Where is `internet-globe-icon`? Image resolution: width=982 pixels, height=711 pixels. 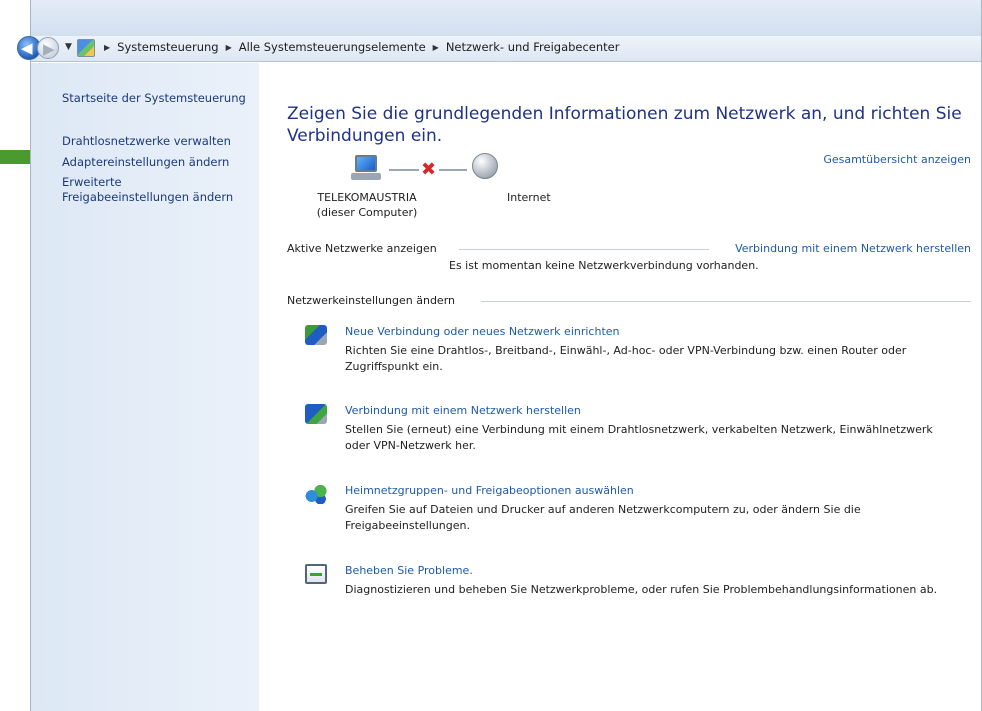
internet-globe-icon is located at coordinates (485, 166).